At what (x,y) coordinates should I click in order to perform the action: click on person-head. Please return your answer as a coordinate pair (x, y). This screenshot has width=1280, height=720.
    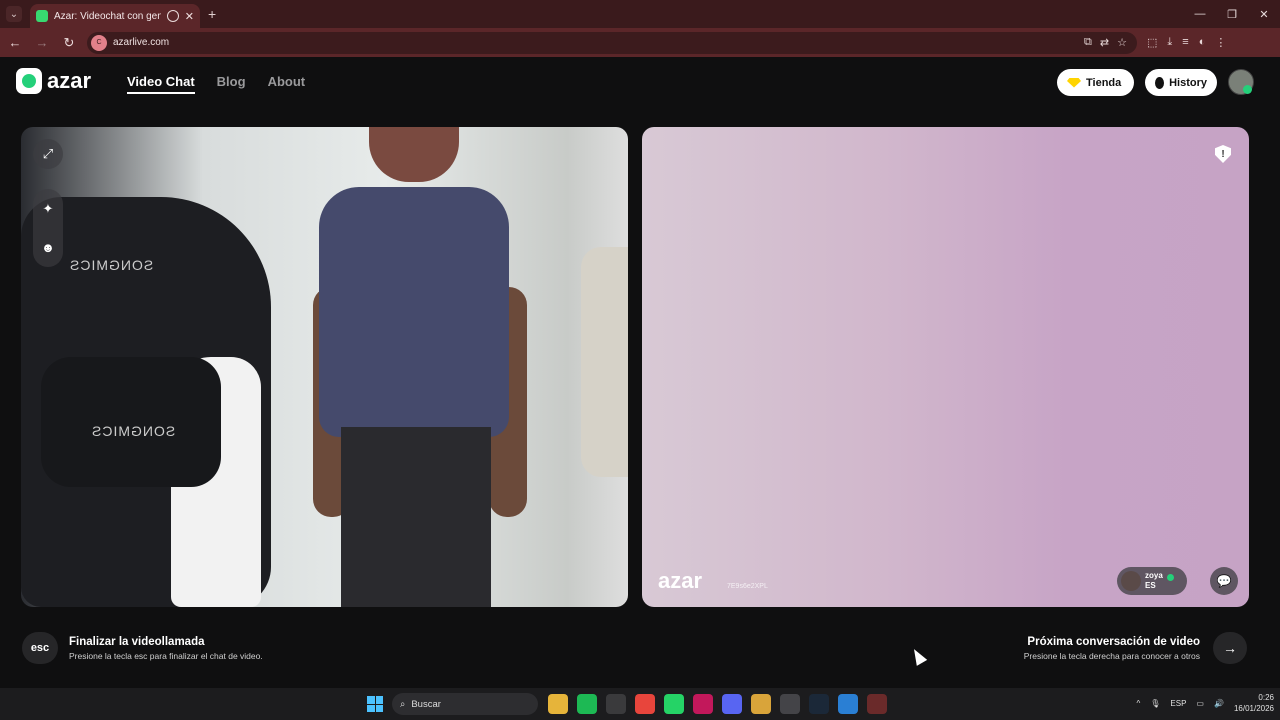
    Looking at the image, I should click on (414, 154).